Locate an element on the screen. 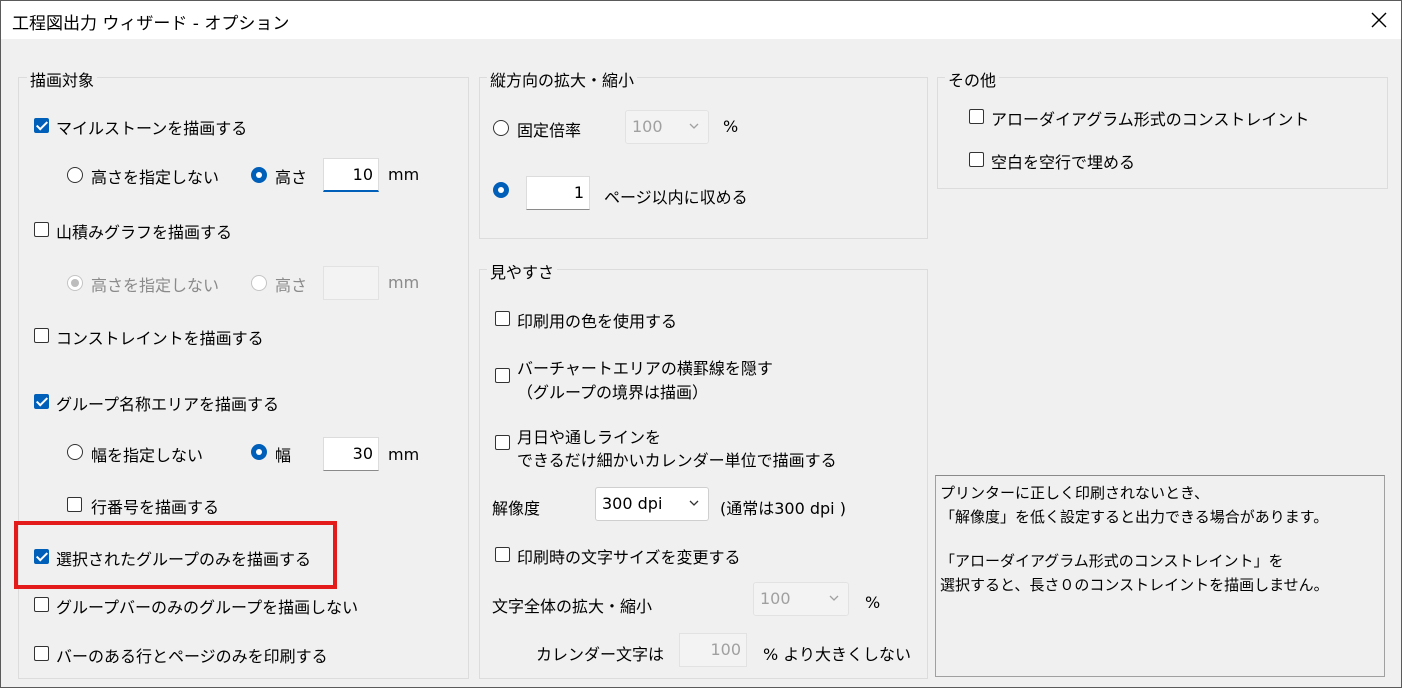 The height and width of the screenshot is (688, 1402). milestone-no-height-label: 高さを指定しない is located at coordinates (155, 177).